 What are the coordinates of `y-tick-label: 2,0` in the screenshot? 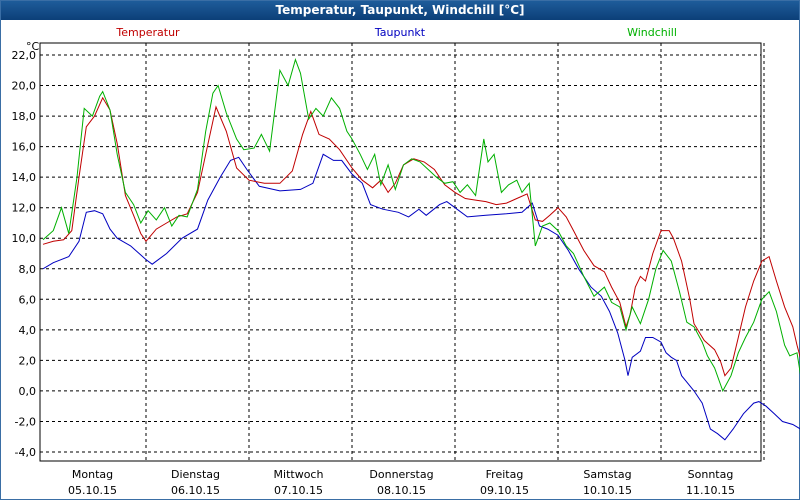 It's located at (28, 360).